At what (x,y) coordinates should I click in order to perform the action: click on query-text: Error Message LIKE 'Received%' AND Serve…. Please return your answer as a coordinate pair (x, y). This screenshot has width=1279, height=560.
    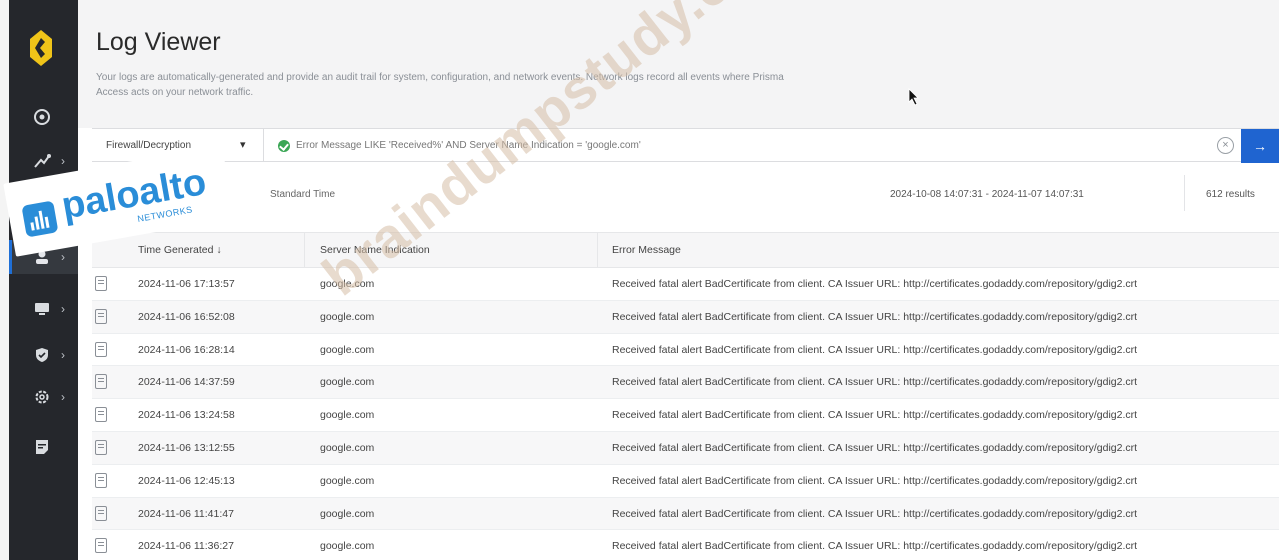
    Looking at the image, I should click on (468, 145).